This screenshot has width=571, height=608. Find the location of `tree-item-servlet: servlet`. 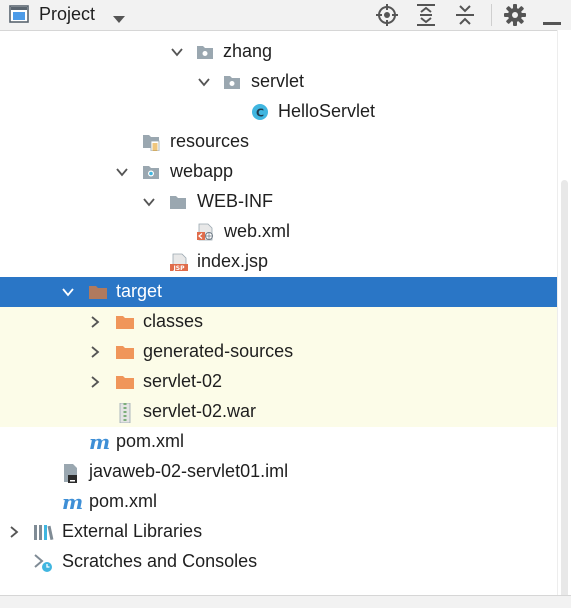

tree-item-servlet: servlet is located at coordinates (278, 82).